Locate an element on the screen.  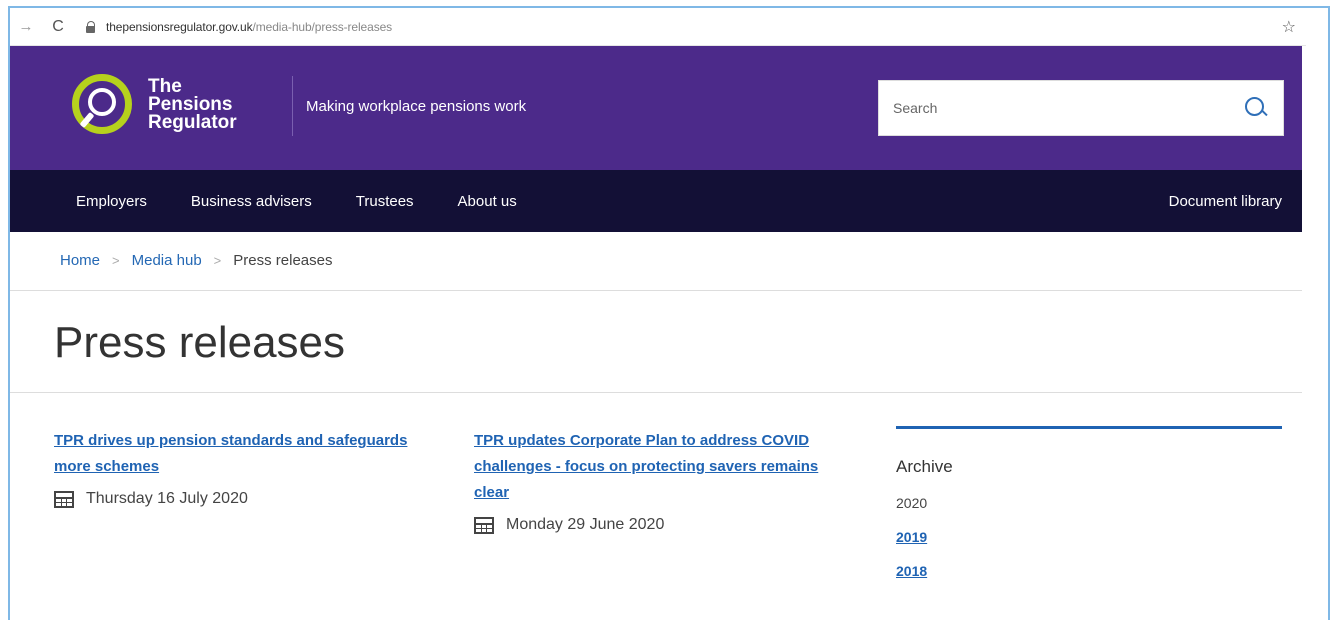
logo-magnifier-lens is located at coordinates (102, 102).